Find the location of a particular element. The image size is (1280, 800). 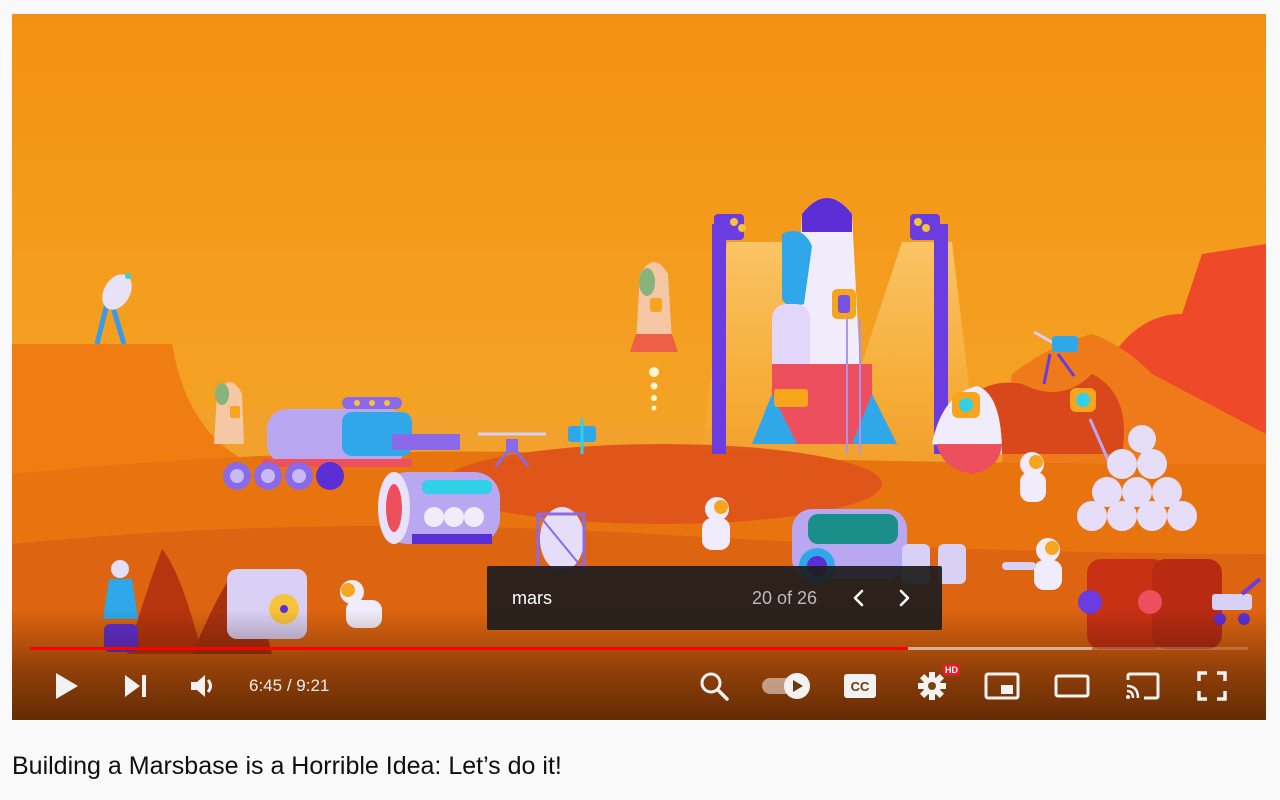

player-controls: 6:45 / 9:21 CC HD is located at coordinates (639, 686).